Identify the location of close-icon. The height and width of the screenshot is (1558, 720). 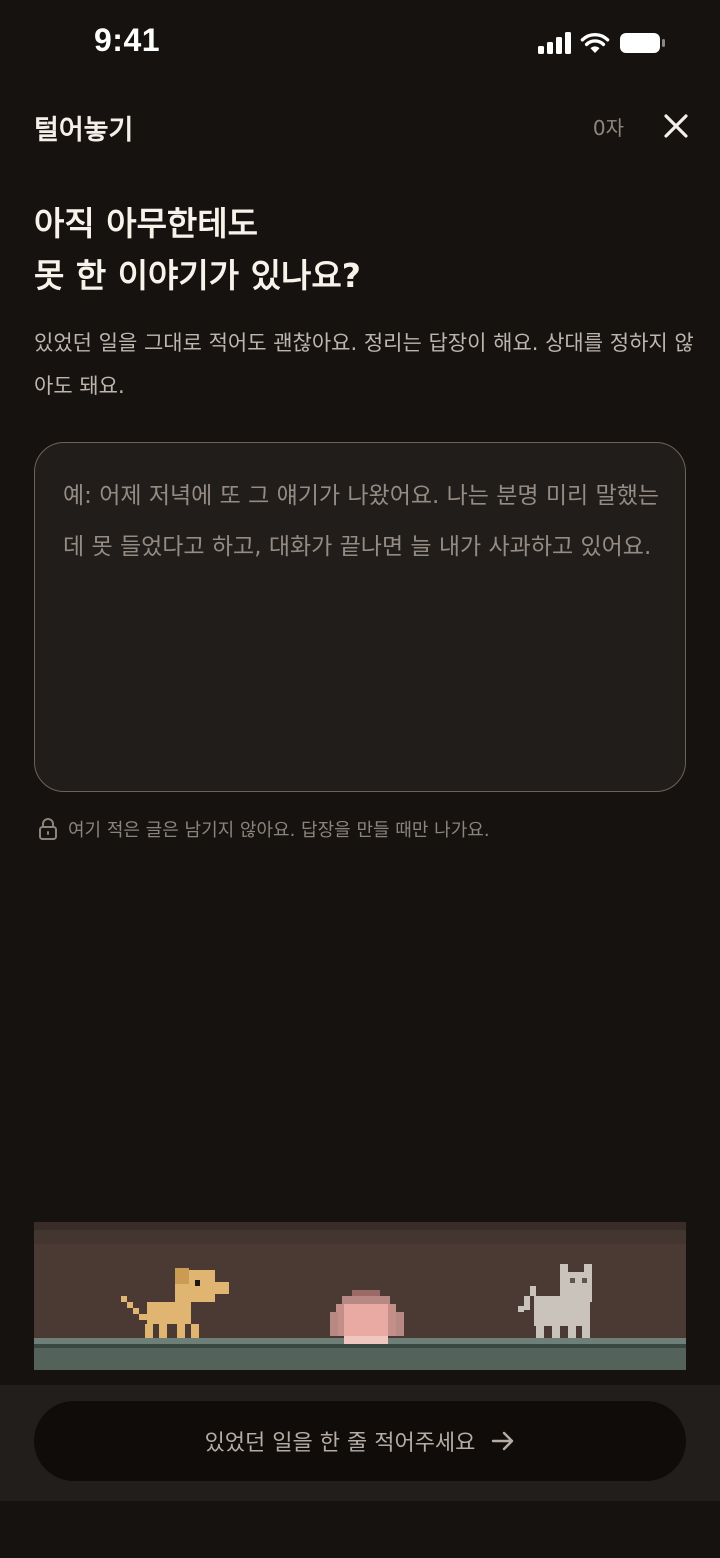
(676, 126).